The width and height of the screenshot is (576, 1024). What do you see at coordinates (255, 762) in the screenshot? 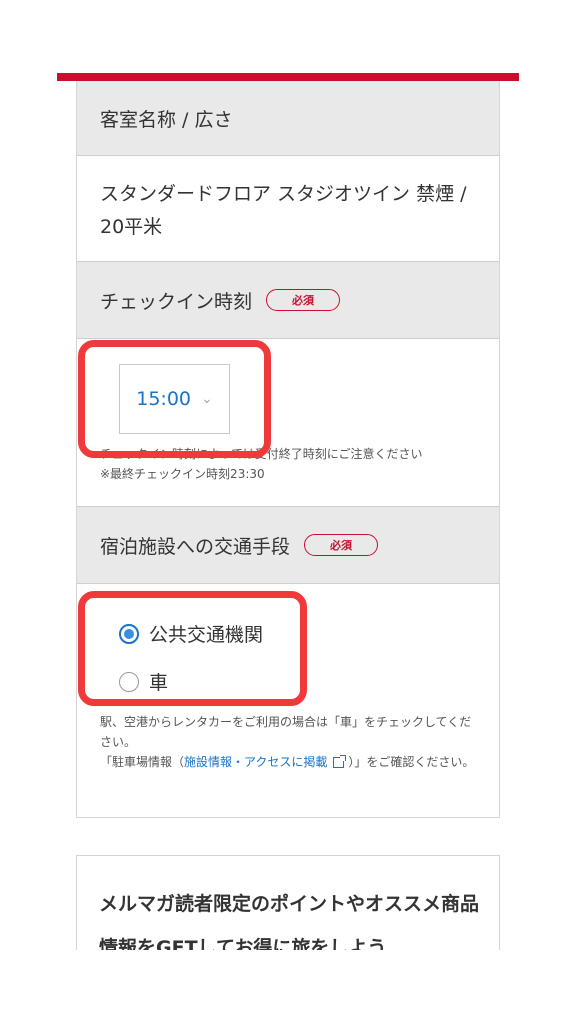
I see `facility-access-link: 施設情報・アクセスに掲載` at bounding box center [255, 762].